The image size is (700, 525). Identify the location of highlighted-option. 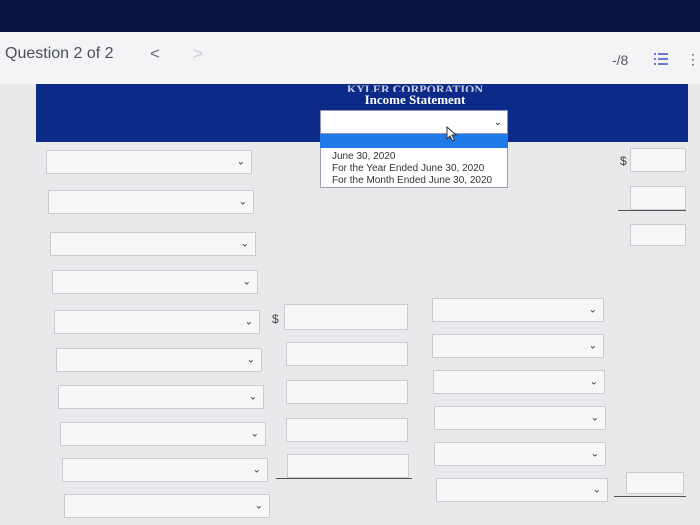
(414, 141).